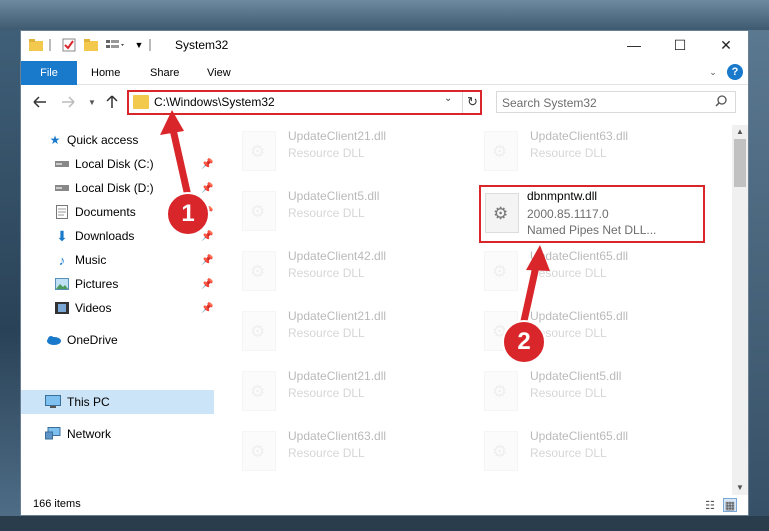 The width and height of the screenshot is (769, 531). Describe the element at coordinates (91, 260) in the screenshot. I see `nav-label: Music` at that location.